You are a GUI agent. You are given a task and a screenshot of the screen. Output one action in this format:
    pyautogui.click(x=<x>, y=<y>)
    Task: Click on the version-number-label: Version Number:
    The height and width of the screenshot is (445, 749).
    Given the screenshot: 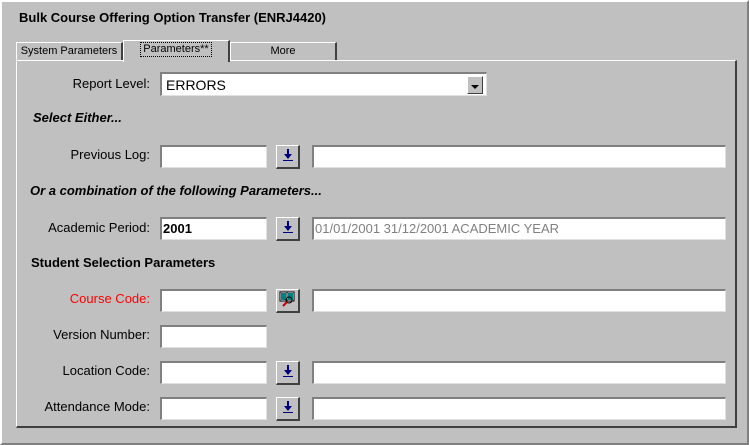 What is the action you would take?
    pyautogui.click(x=101, y=334)
    